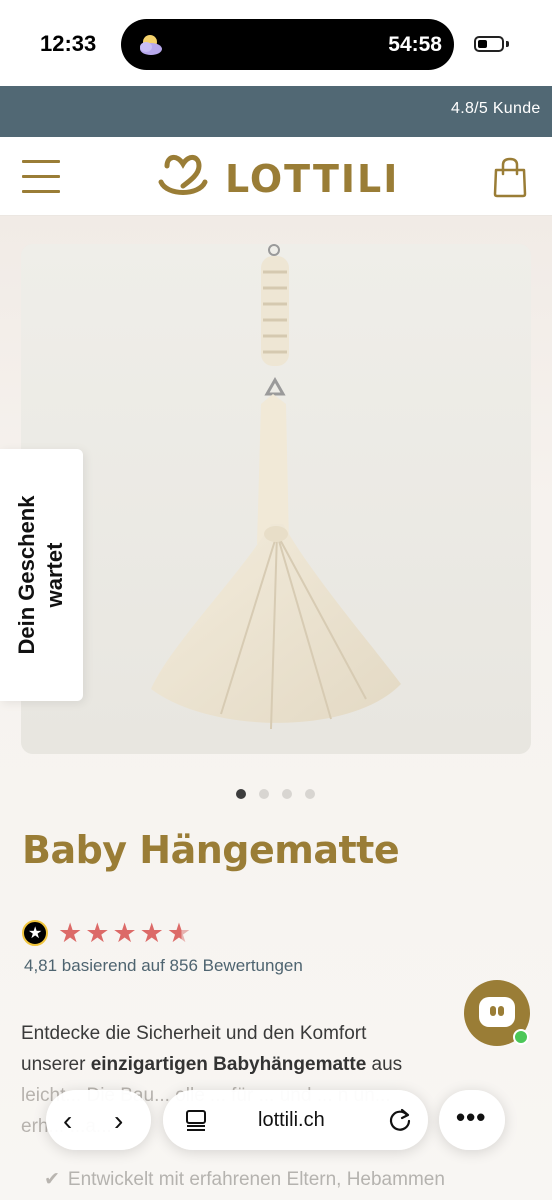 Image resolution: width=552 pixels, height=1200 pixels. Describe the element at coordinates (98, 1120) in the screenshot. I see `browser-nav-buttons: ‹ ›` at that location.